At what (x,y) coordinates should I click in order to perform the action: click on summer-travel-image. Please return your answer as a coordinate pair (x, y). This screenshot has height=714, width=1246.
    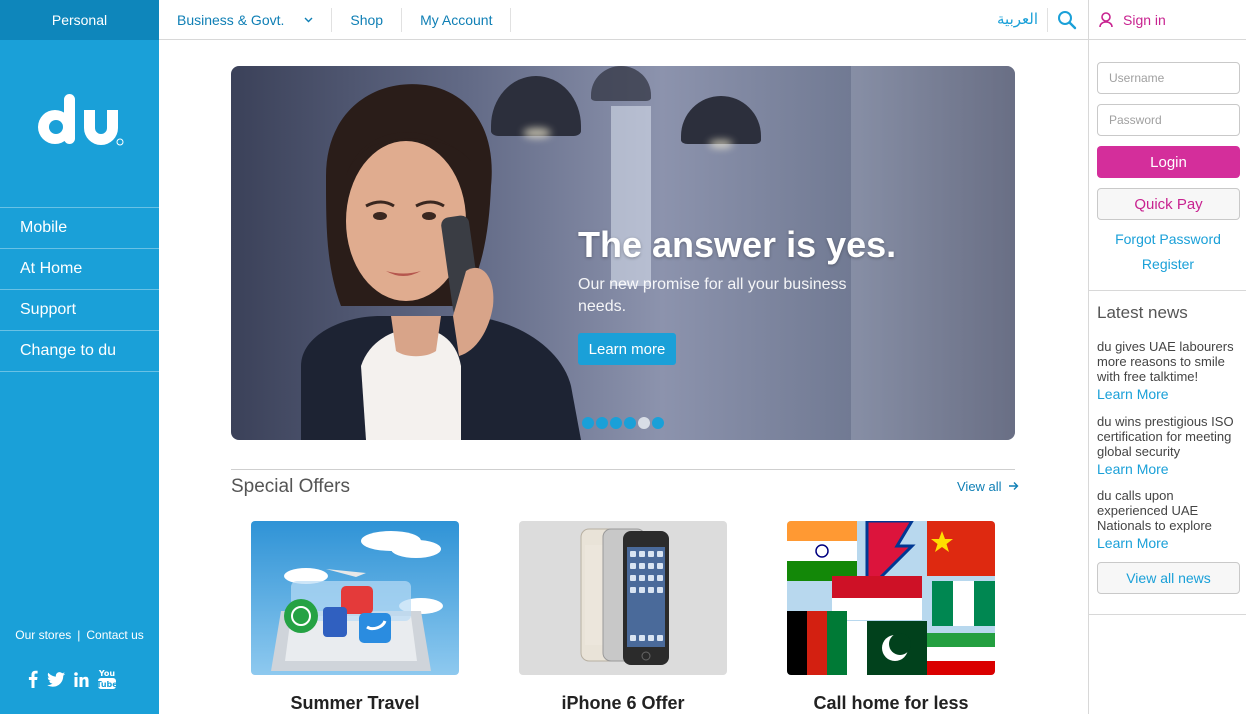
    Looking at the image, I should click on (355, 598).